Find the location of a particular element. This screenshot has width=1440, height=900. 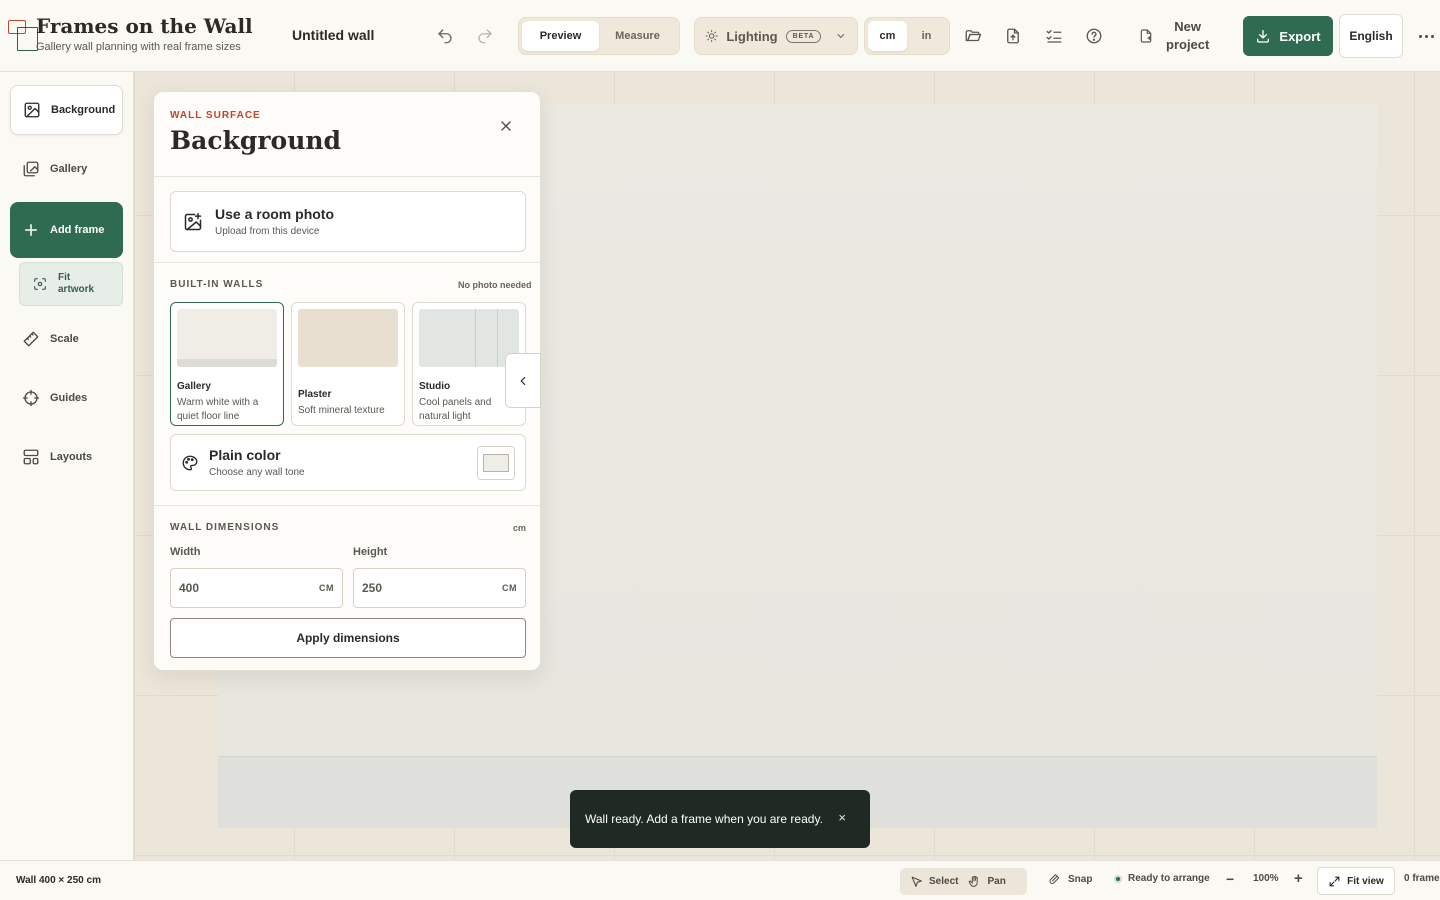

chevron-left-icon is located at coordinates (523, 380).